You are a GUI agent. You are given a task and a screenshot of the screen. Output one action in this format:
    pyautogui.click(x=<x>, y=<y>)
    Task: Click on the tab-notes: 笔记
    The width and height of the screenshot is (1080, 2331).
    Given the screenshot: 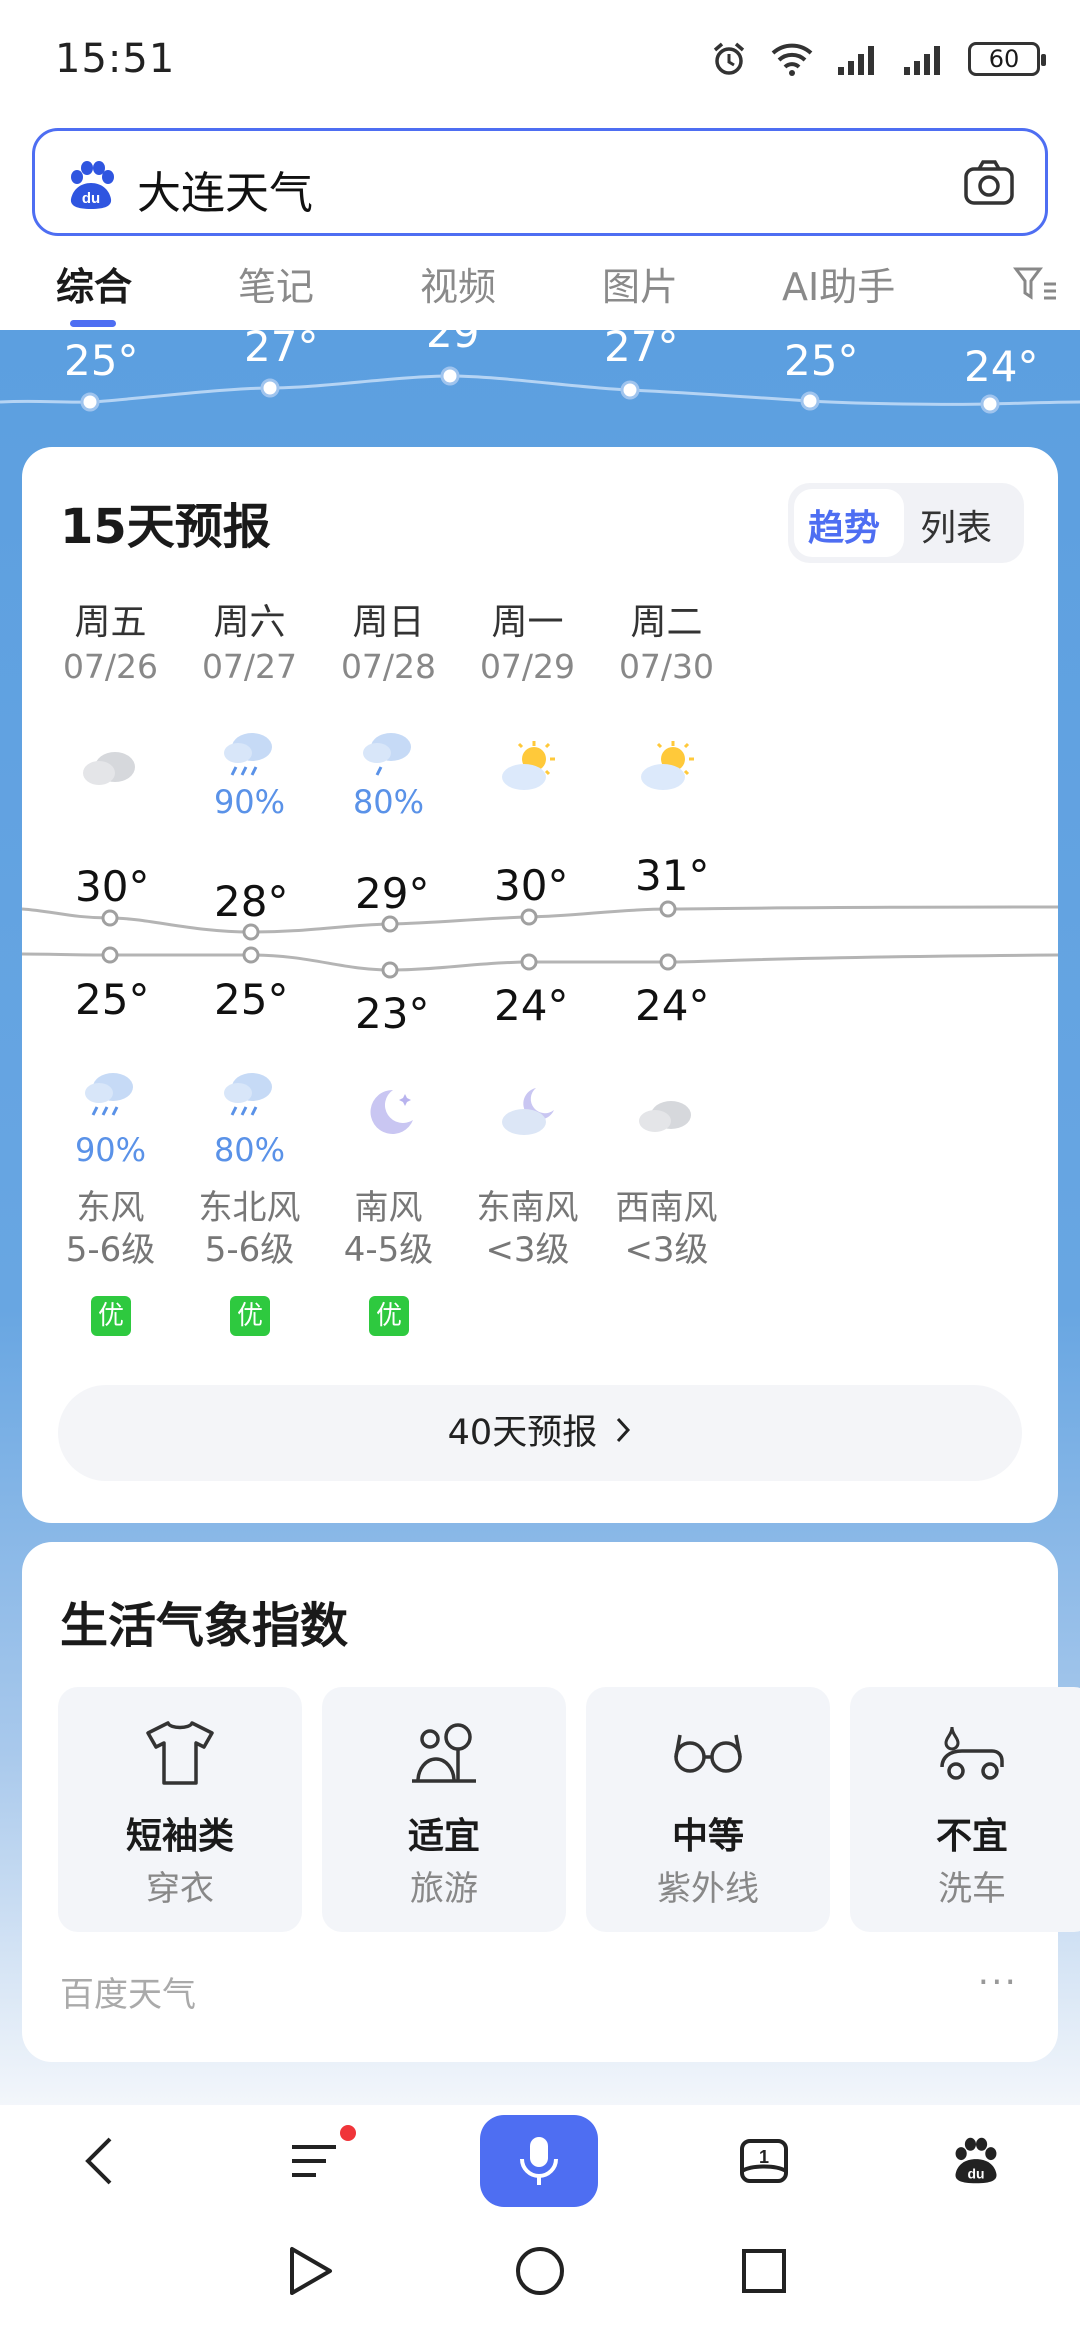 What is the action you would take?
    pyautogui.click(x=276, y=283)
    